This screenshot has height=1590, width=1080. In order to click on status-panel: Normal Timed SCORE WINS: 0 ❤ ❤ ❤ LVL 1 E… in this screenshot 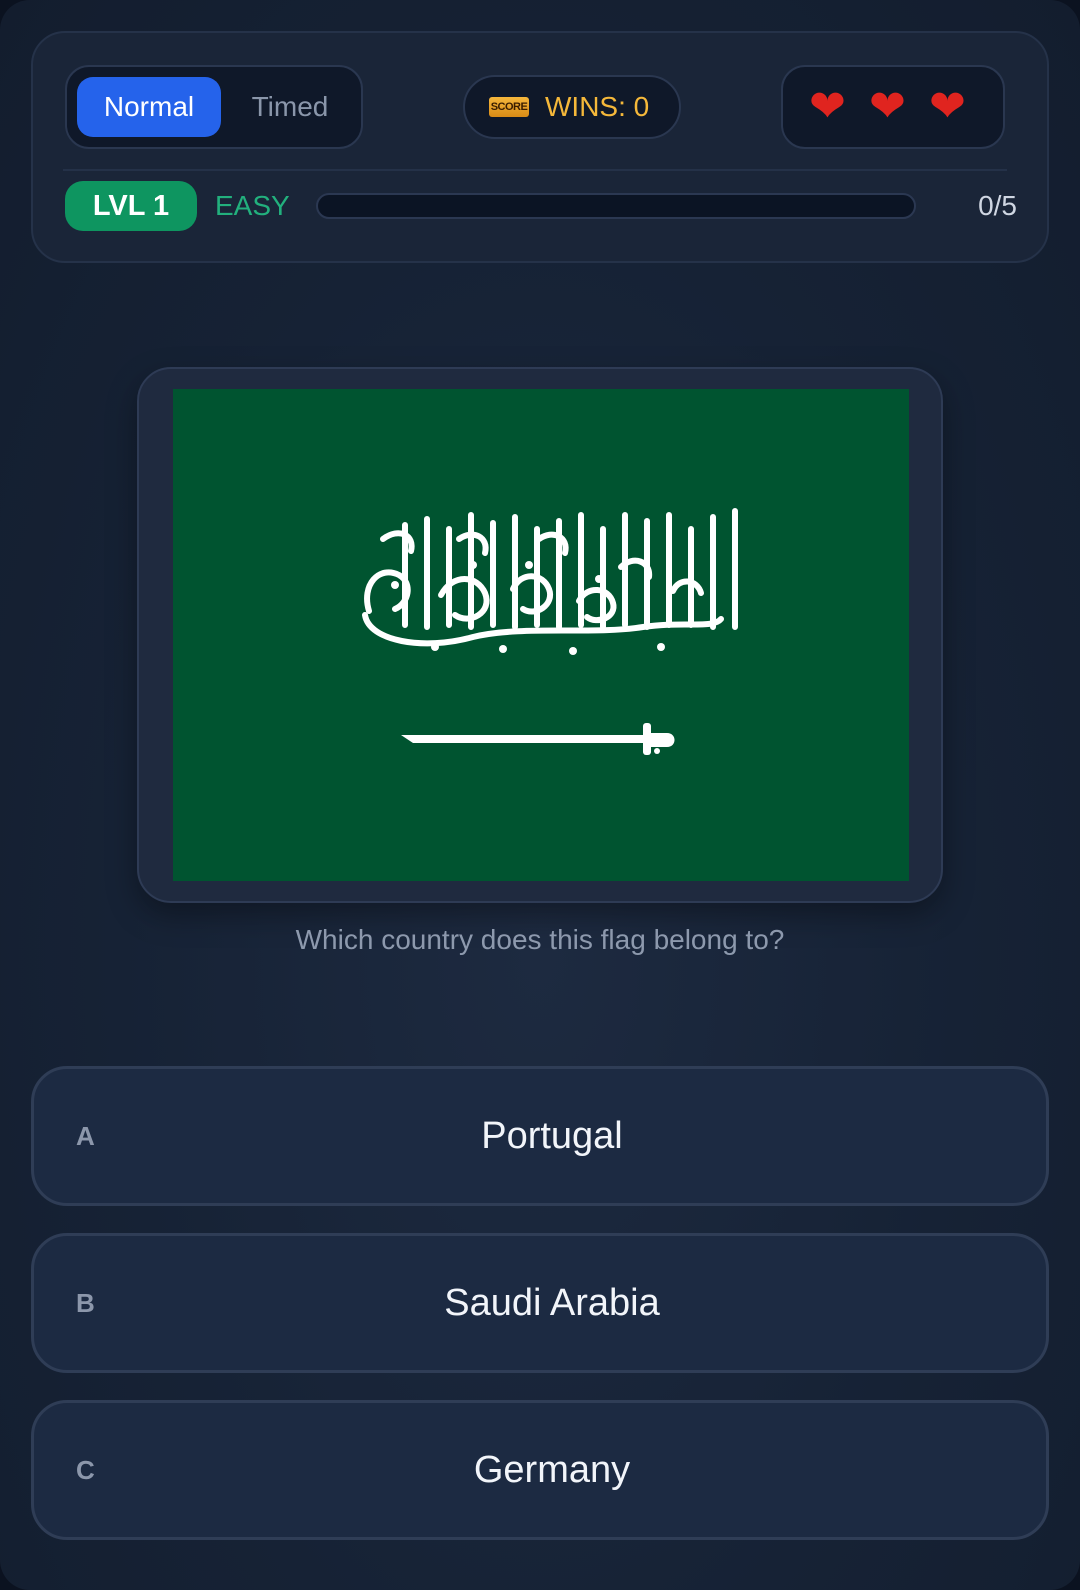, I will do `click(540, 147)`.